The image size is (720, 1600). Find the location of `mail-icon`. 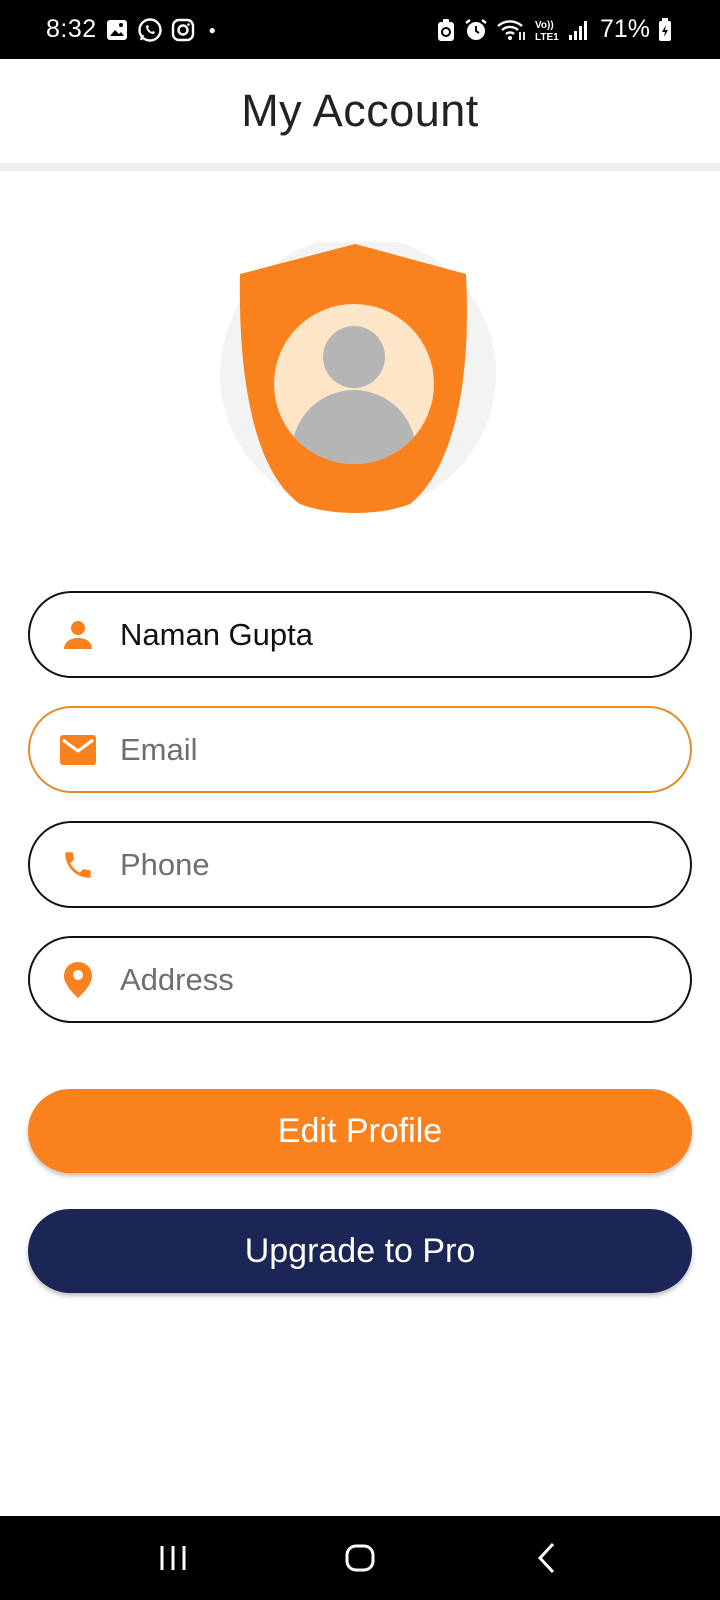

mail-icon is located at coordinates (78, 750).